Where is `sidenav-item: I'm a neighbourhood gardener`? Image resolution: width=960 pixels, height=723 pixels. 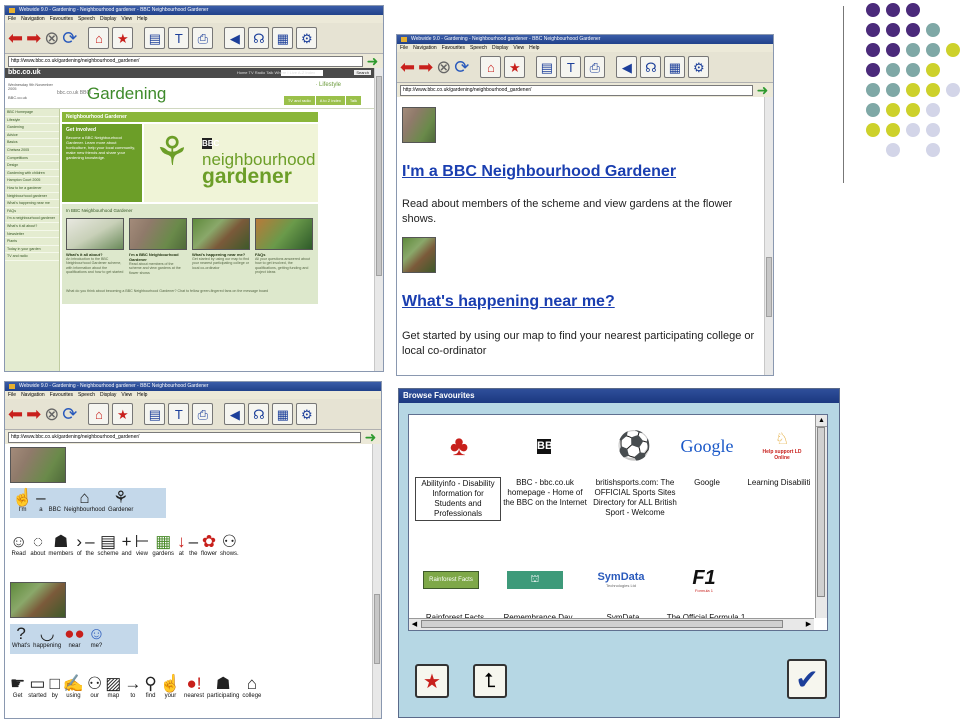 sidenav-item: I'm a neighbourhood gardener is located at coordinates (32, 219).